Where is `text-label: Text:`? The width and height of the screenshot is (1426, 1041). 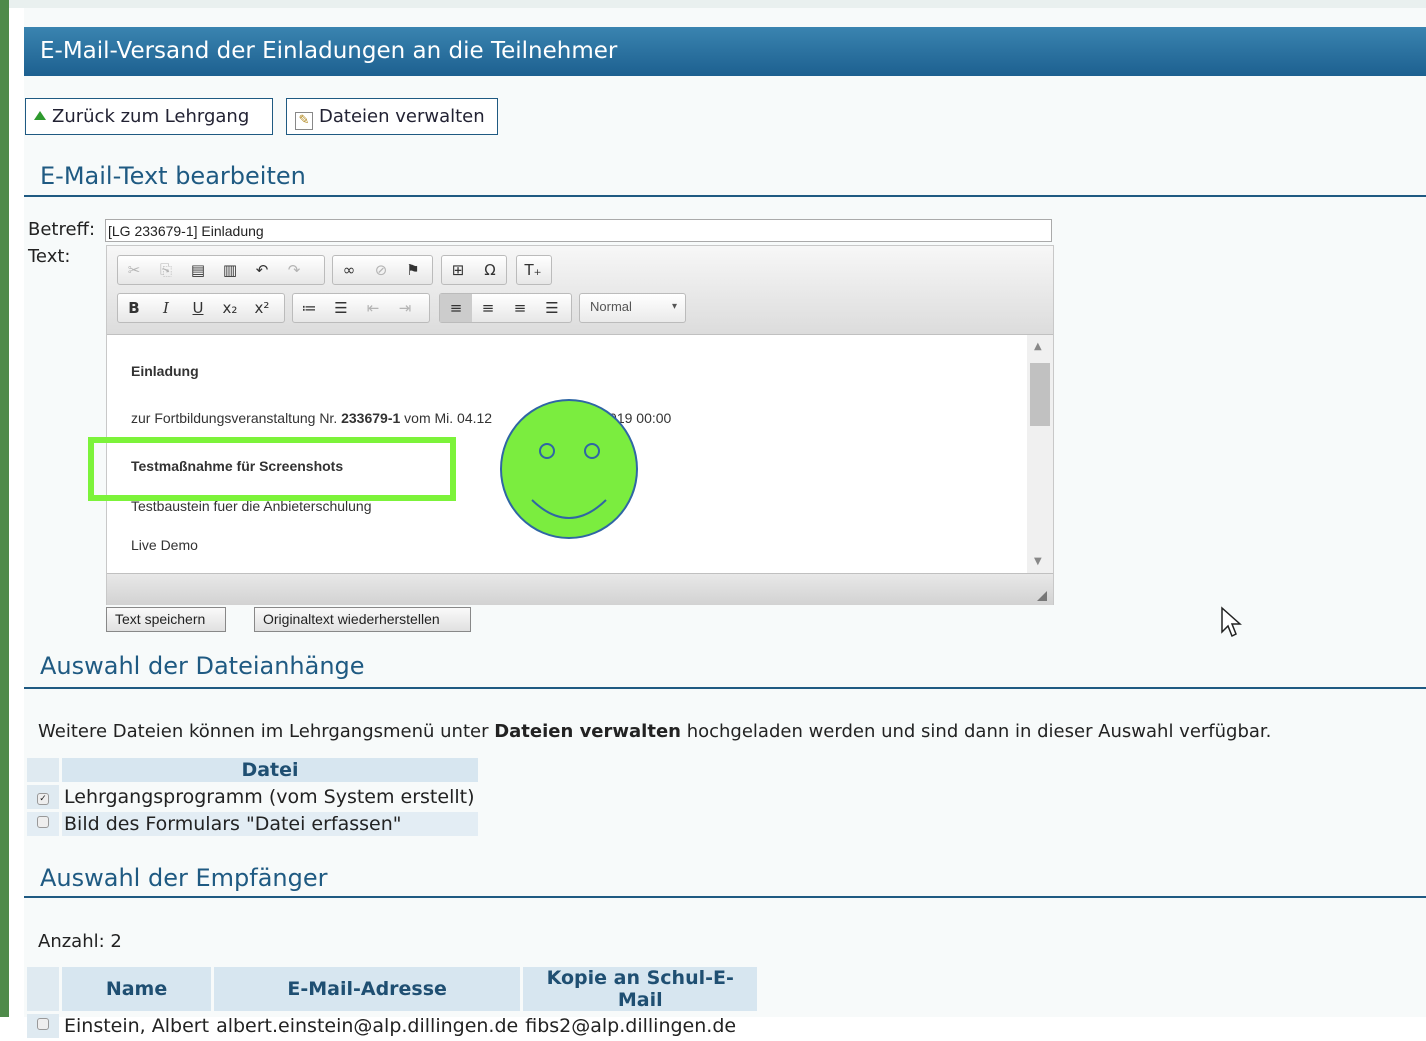 text-label: Text: is located at coordinates (49, 256).